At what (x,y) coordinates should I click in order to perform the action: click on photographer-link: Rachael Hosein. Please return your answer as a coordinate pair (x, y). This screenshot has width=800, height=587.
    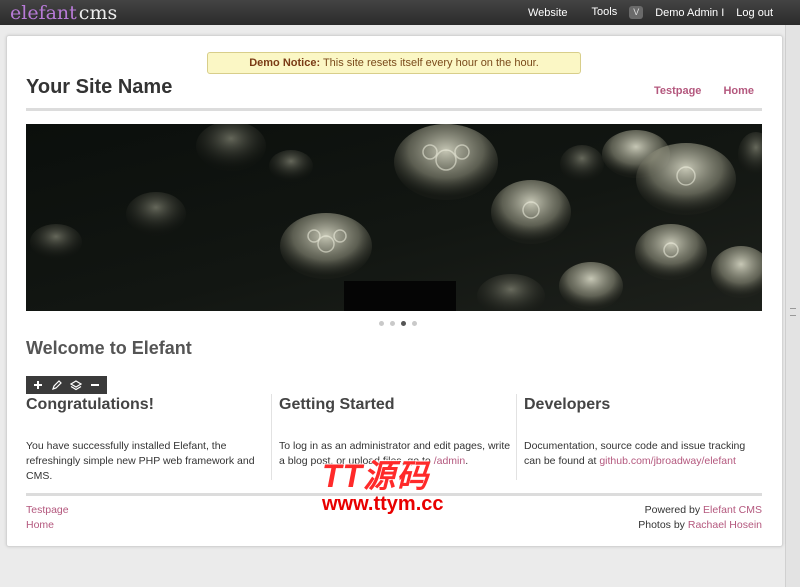
    Looking at the image, I should click on (725, 525).